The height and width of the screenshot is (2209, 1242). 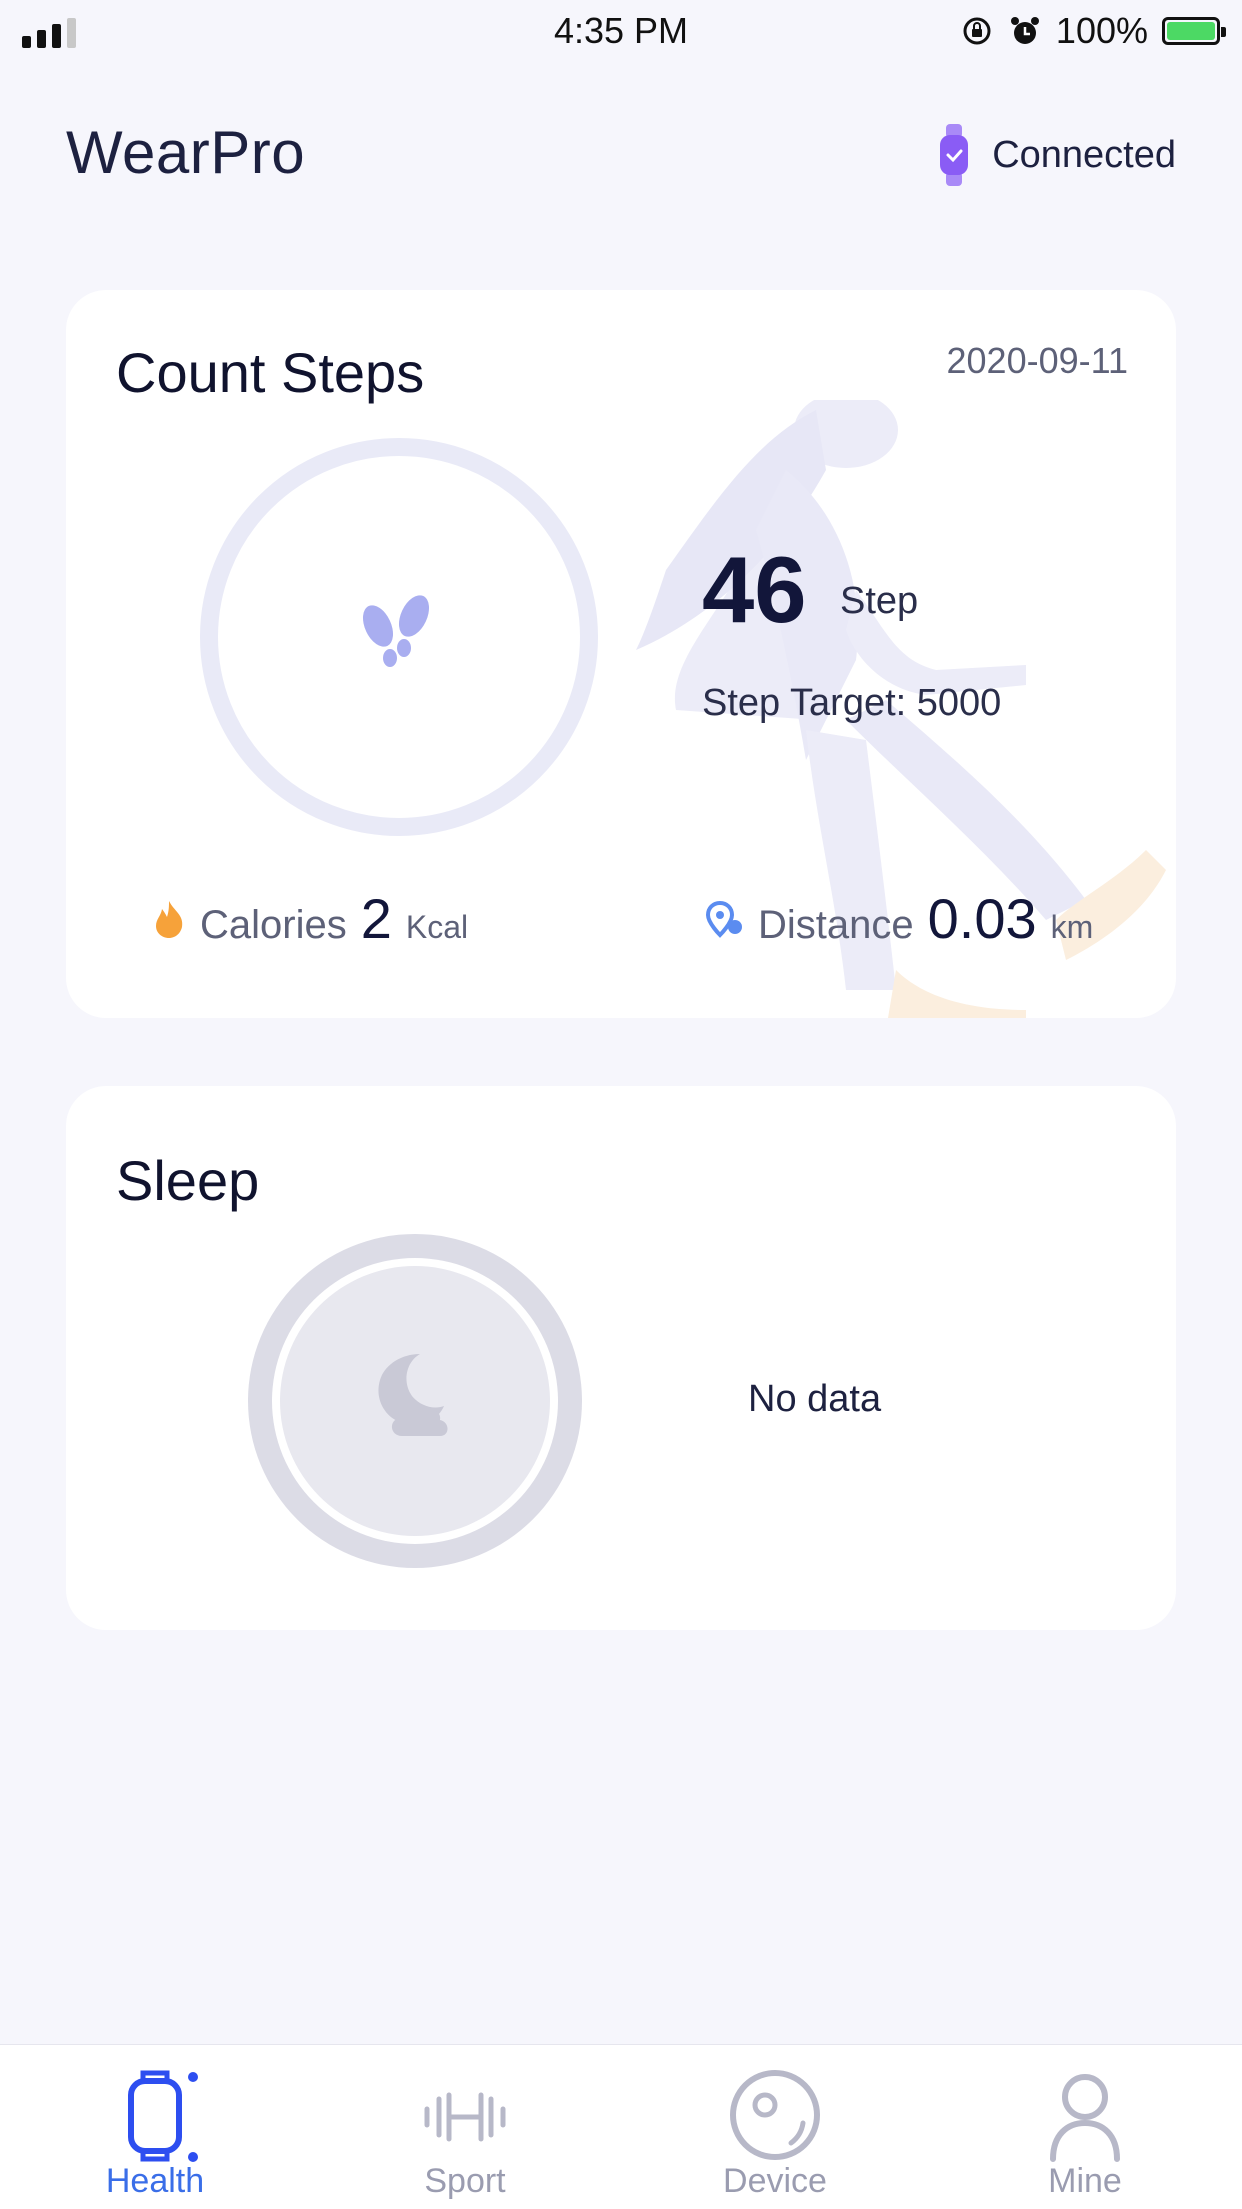 What do you see at coordinates (273, 925) in the screenshot?
I see `calories-label: Calories` at bounding box center [273, 925].